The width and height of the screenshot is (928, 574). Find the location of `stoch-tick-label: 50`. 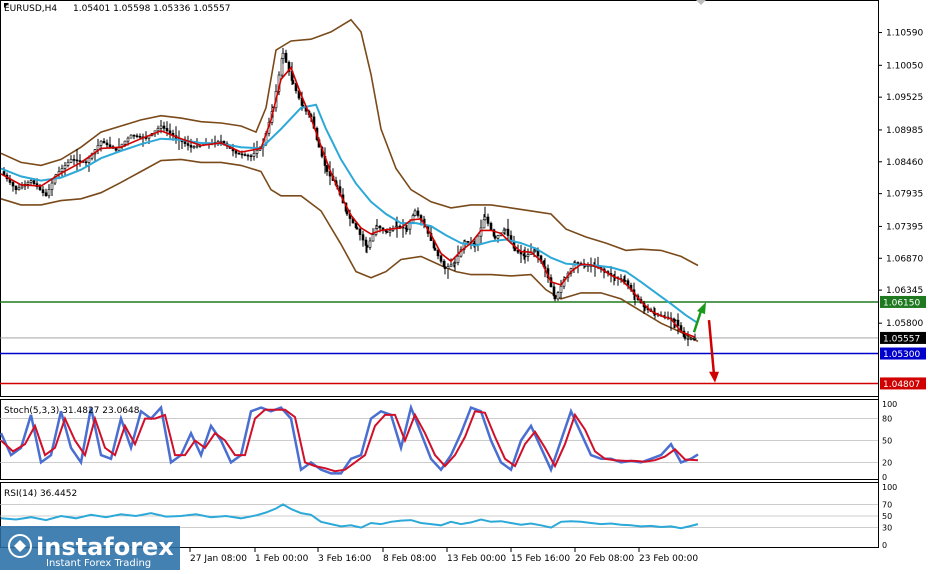

stoch-tick-label: 50 is located at coordinates (887, 441).